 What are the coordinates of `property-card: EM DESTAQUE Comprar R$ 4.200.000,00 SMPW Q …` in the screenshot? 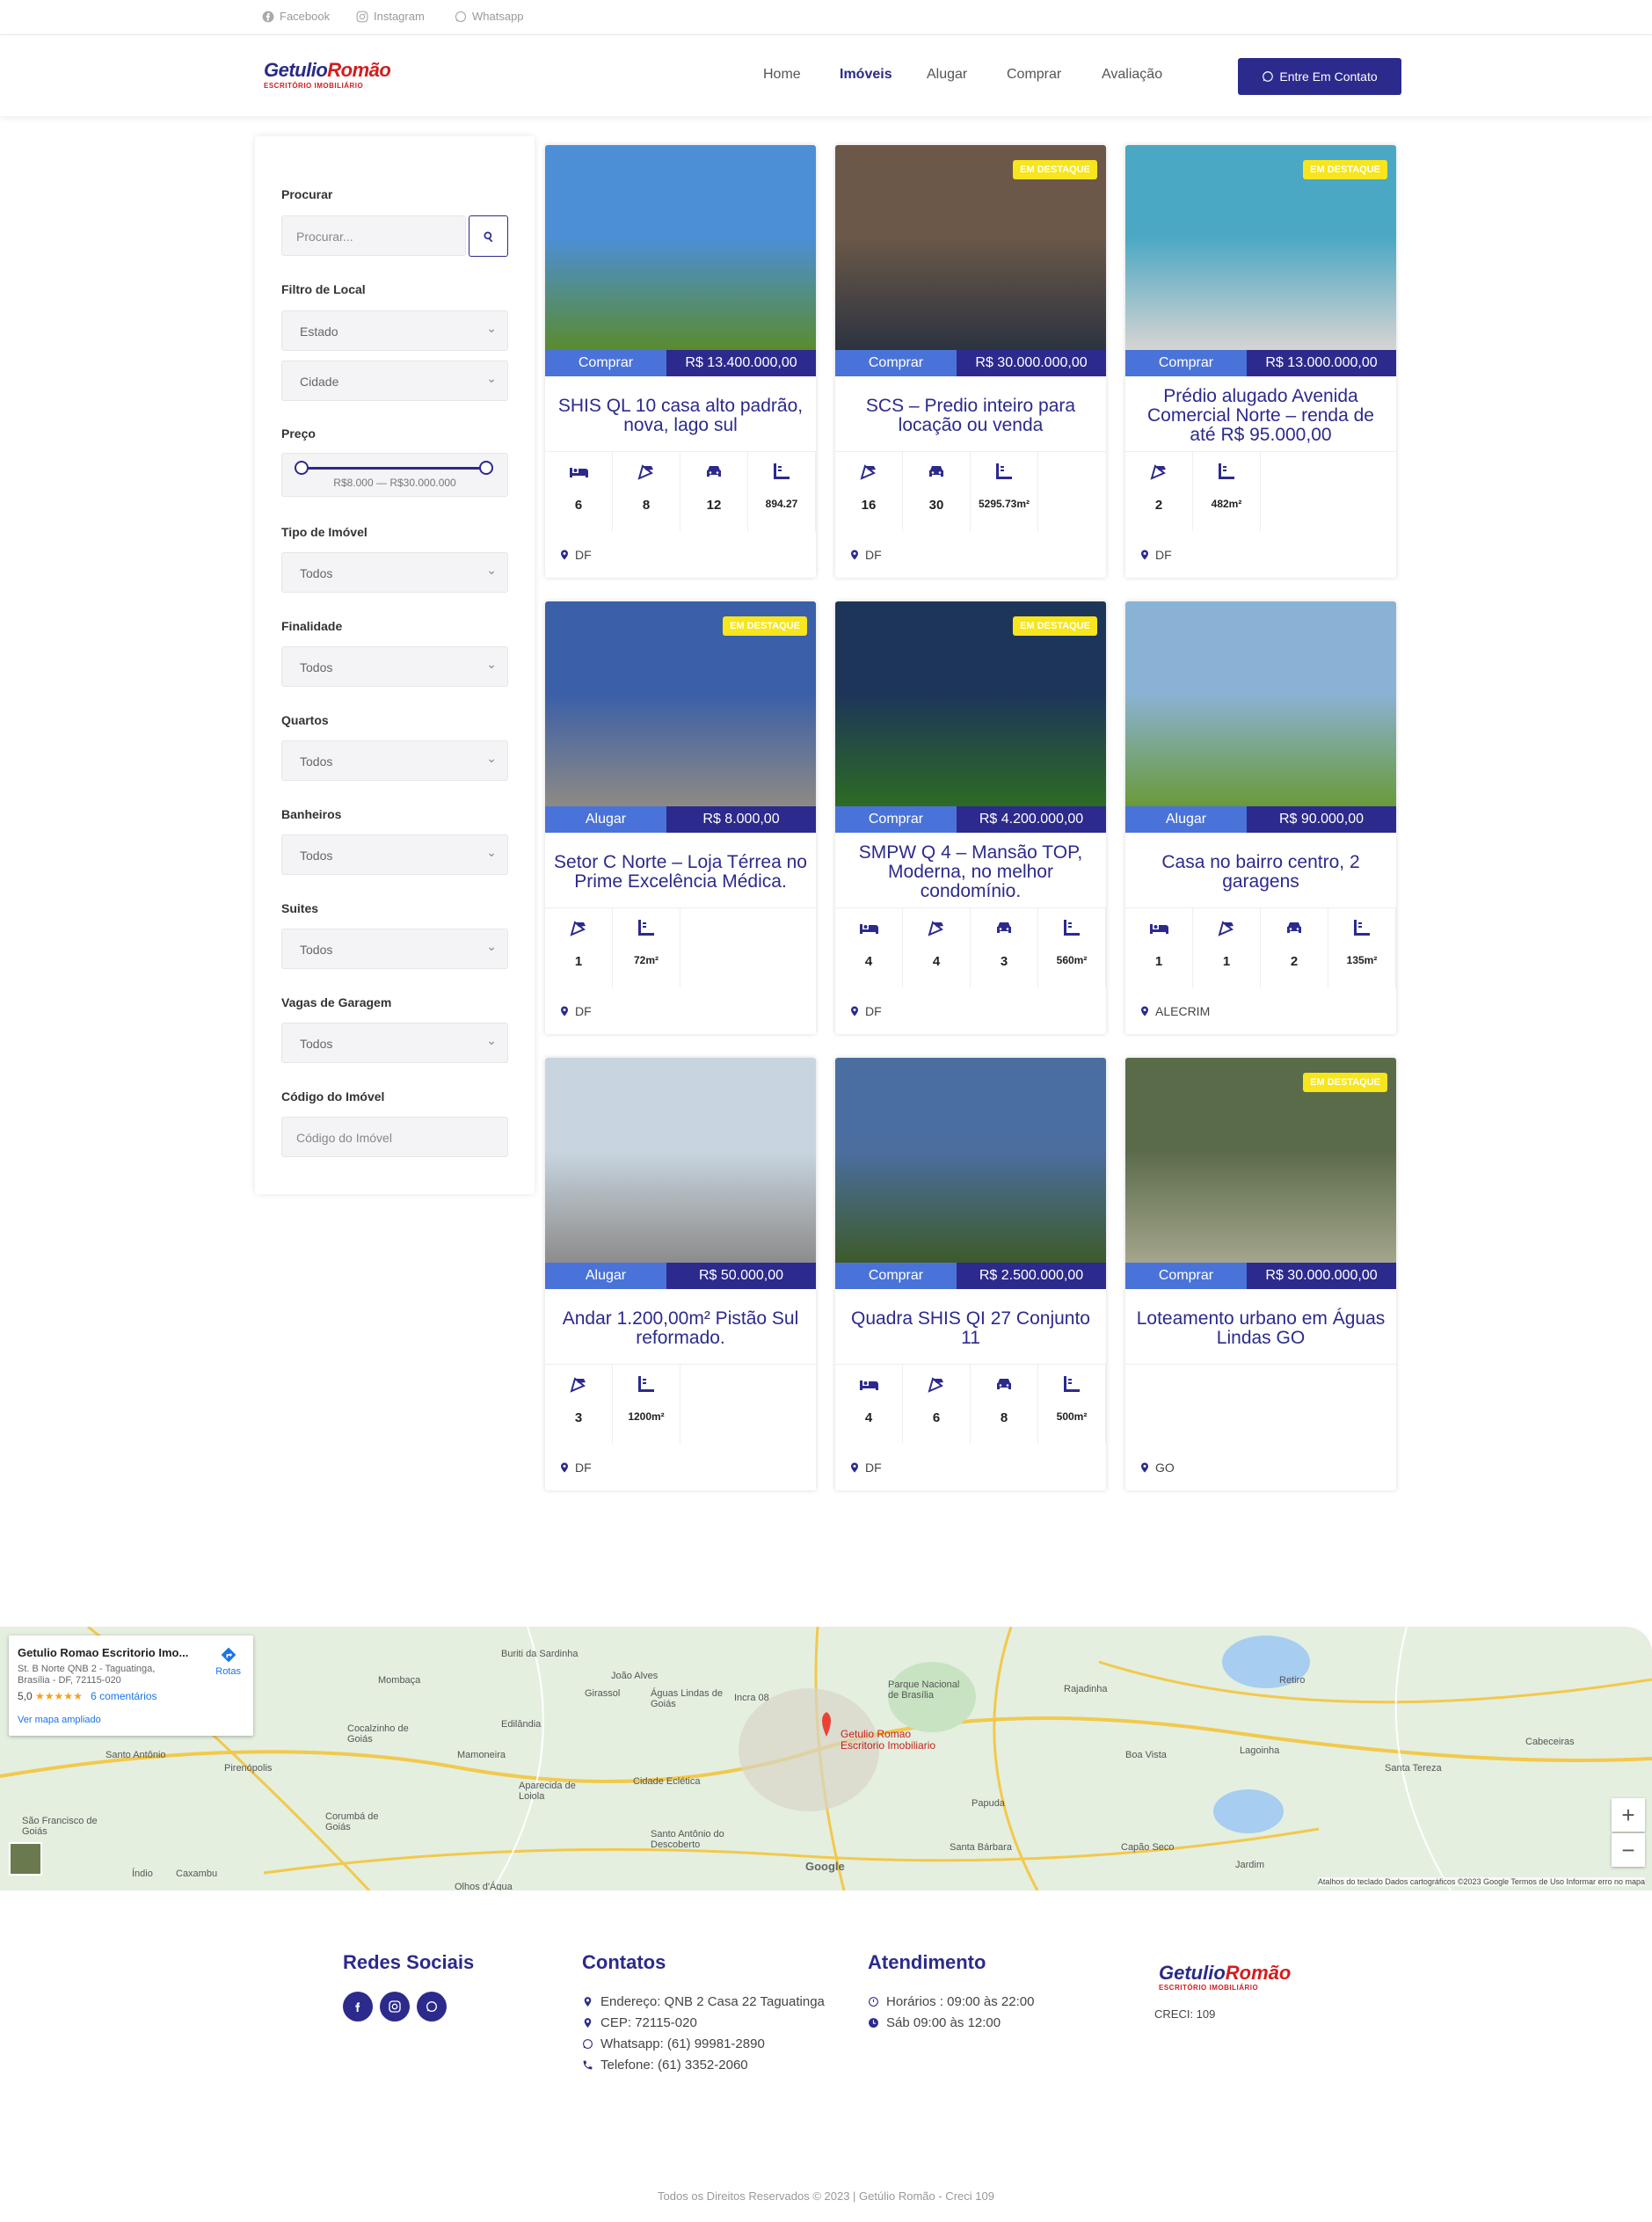 It's located at (971, 817).